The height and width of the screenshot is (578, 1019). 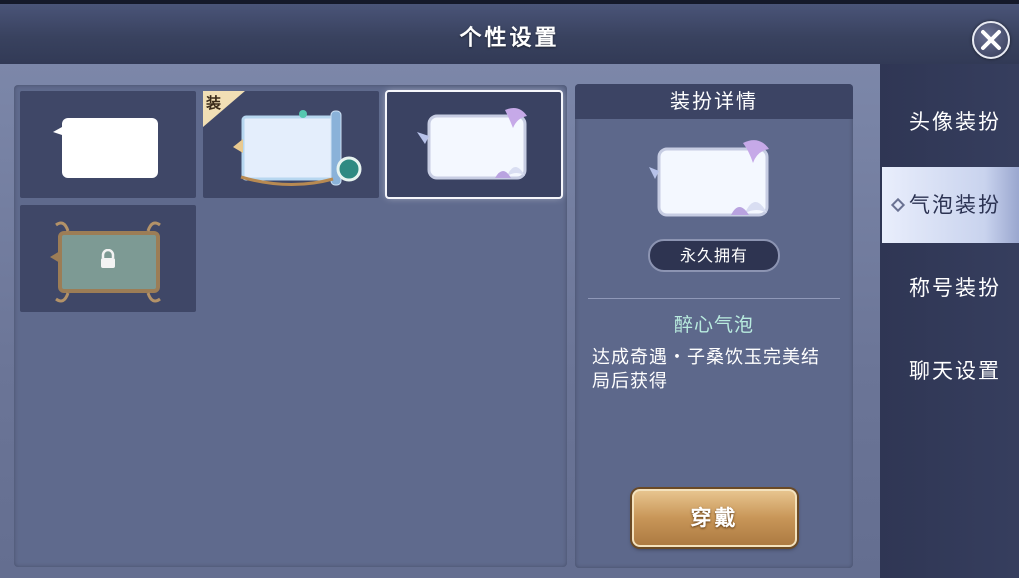 I want to click on bubble-slot-default, so click(x=108, y=144).